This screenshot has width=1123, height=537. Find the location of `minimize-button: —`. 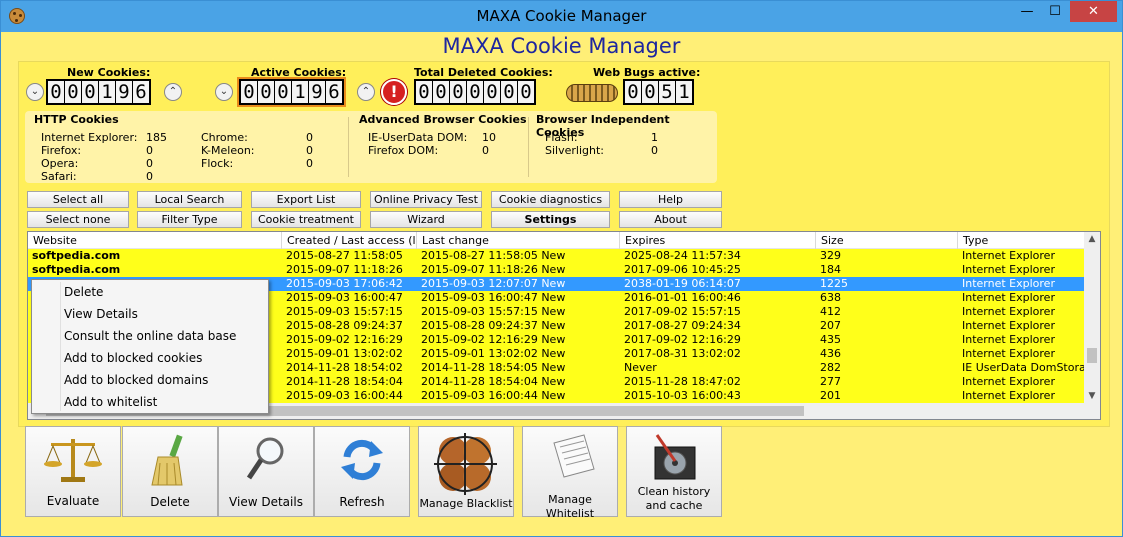

minimize-button: — is located at coordinates (1027, 11).